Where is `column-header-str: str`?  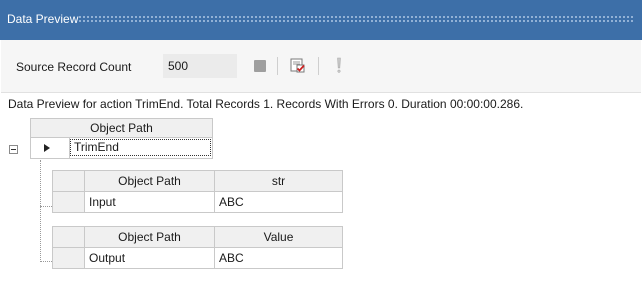
column-header-str: str is located at coordinates (278, 181).